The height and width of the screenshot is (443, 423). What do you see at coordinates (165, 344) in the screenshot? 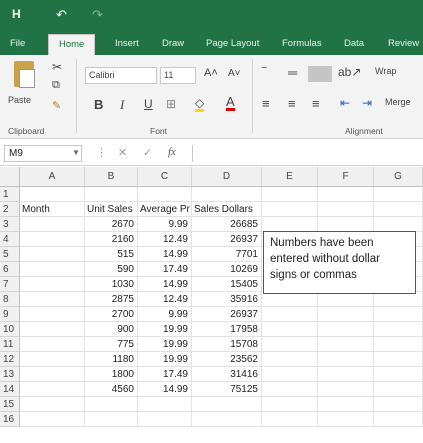
I see `cell-c11: 19.99` at bounding box center [165, 344].